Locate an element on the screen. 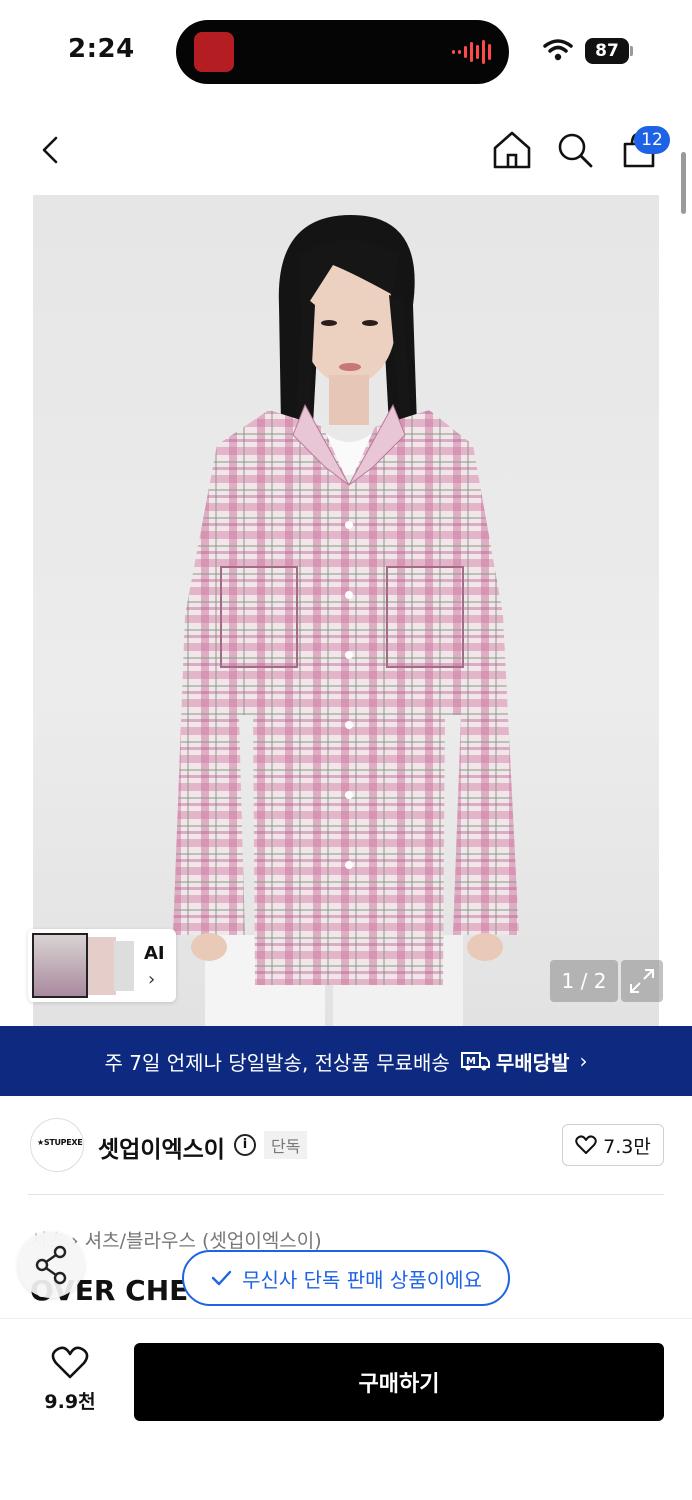 This screenshot has height=1500, width=692. ai-similar-items-card: AI › is located at coordinates (102, 965).